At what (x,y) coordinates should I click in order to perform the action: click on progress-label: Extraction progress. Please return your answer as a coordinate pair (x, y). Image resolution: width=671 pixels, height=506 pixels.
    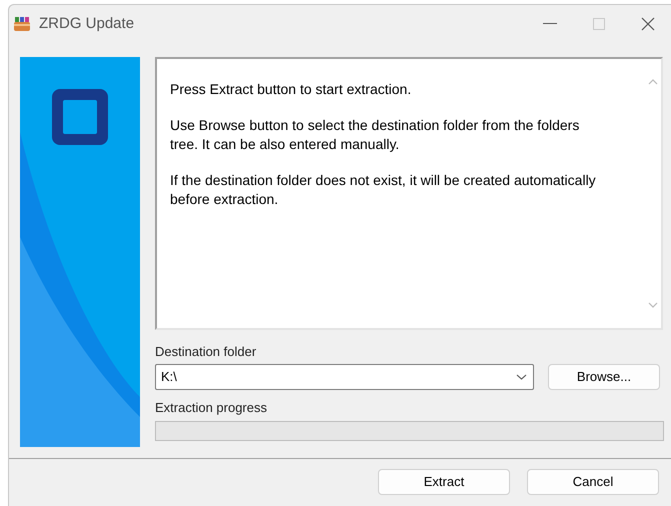
    Looking at the image, I should click on (211, 408).